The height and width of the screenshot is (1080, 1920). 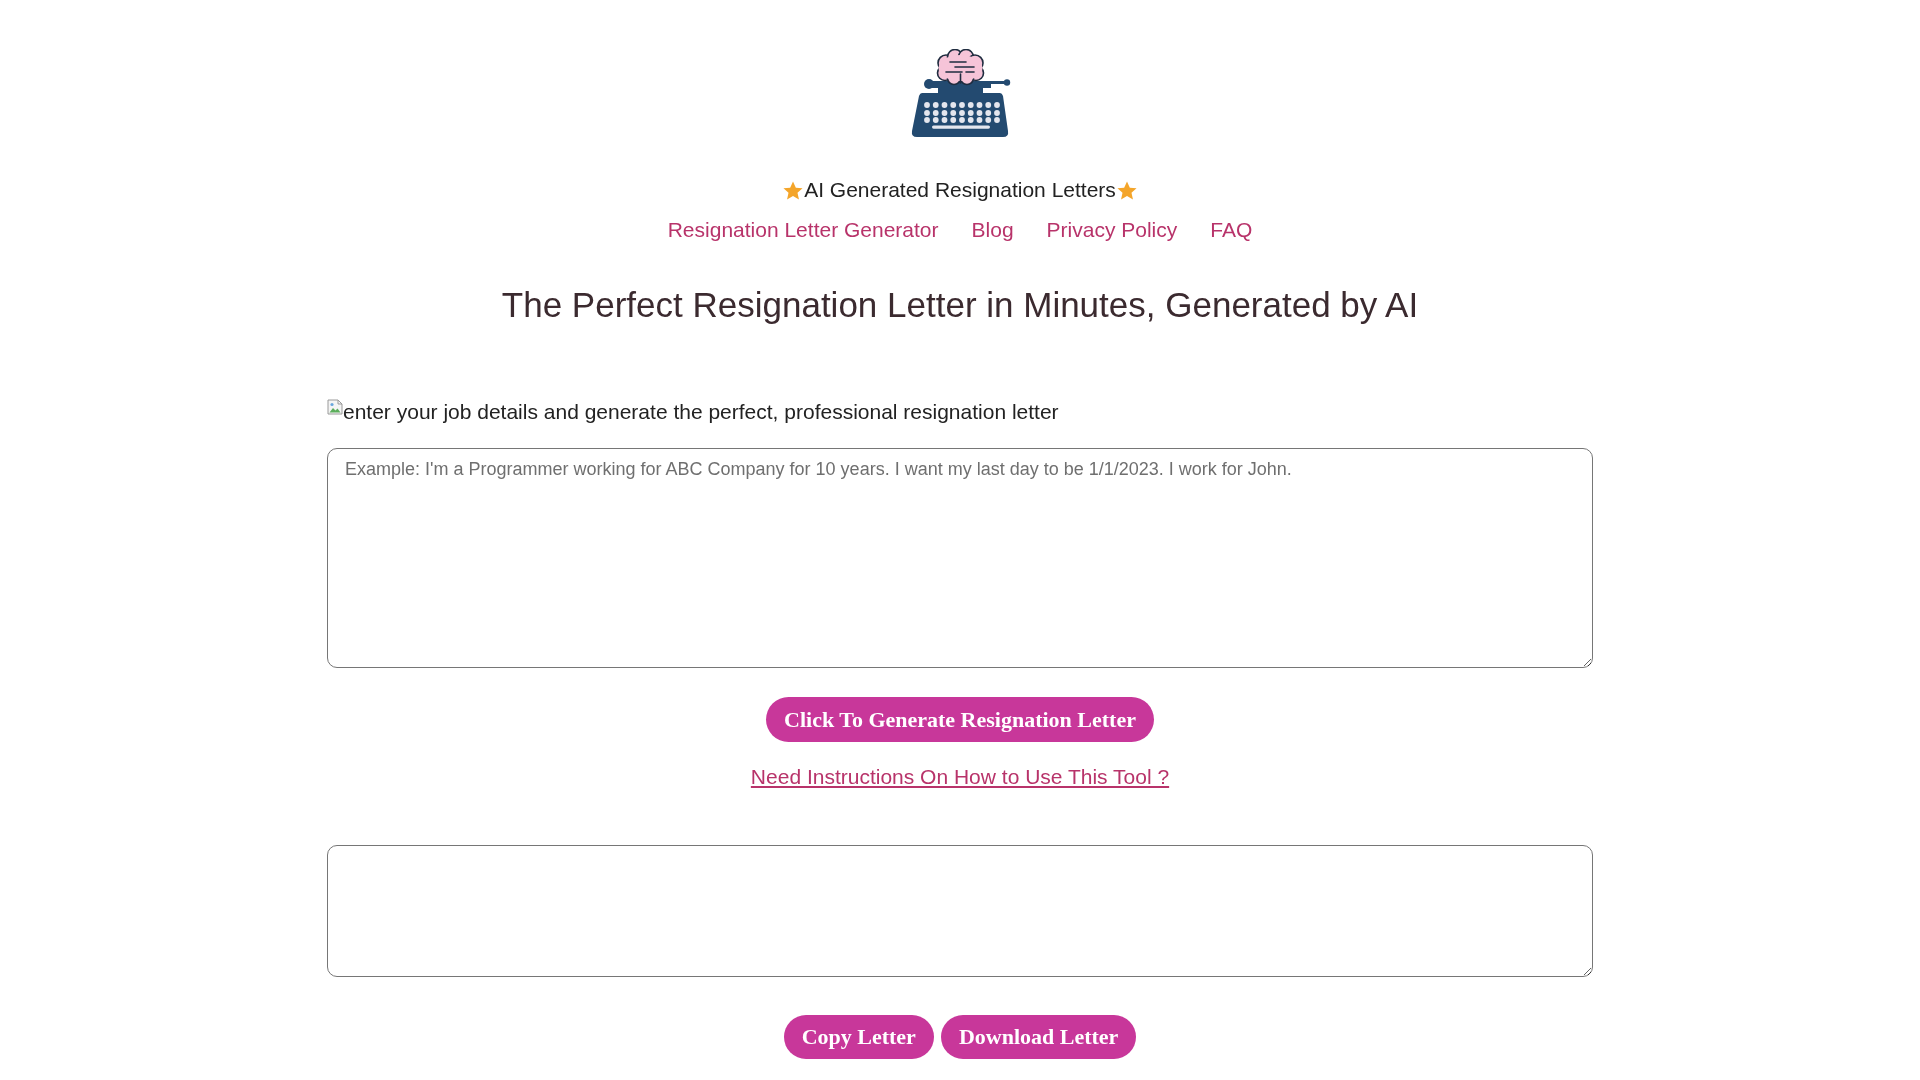 What do you see at coordinates (858, 1037) in the screenshot?
I see `letter-action-button: Copy Letter` at bounding box center [858, 1037].